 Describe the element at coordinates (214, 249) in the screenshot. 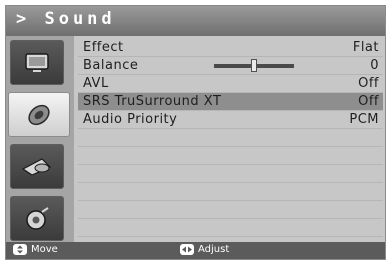

I see `adjust-hint-label: Adjust` at that location.